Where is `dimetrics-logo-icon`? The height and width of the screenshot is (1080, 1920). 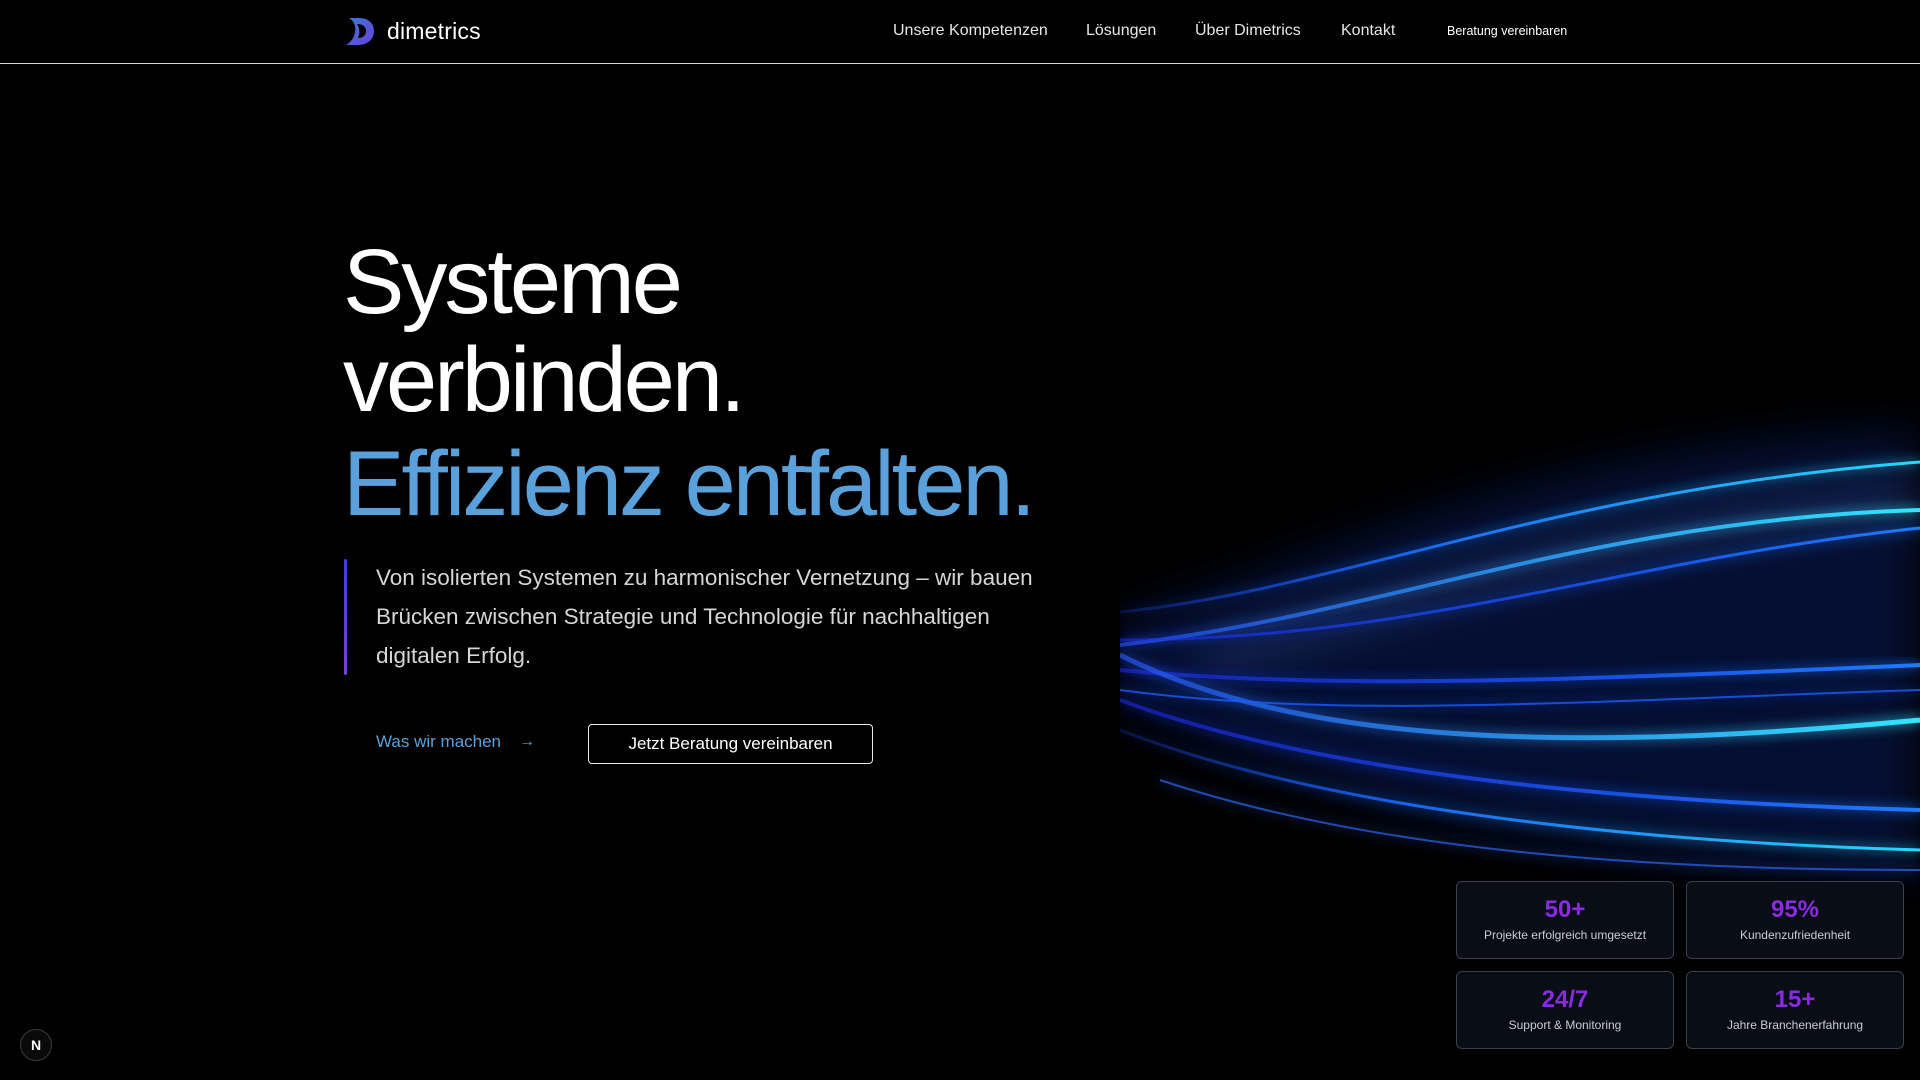 dimetrics-logo-icon is located at coordinates (360, 31).